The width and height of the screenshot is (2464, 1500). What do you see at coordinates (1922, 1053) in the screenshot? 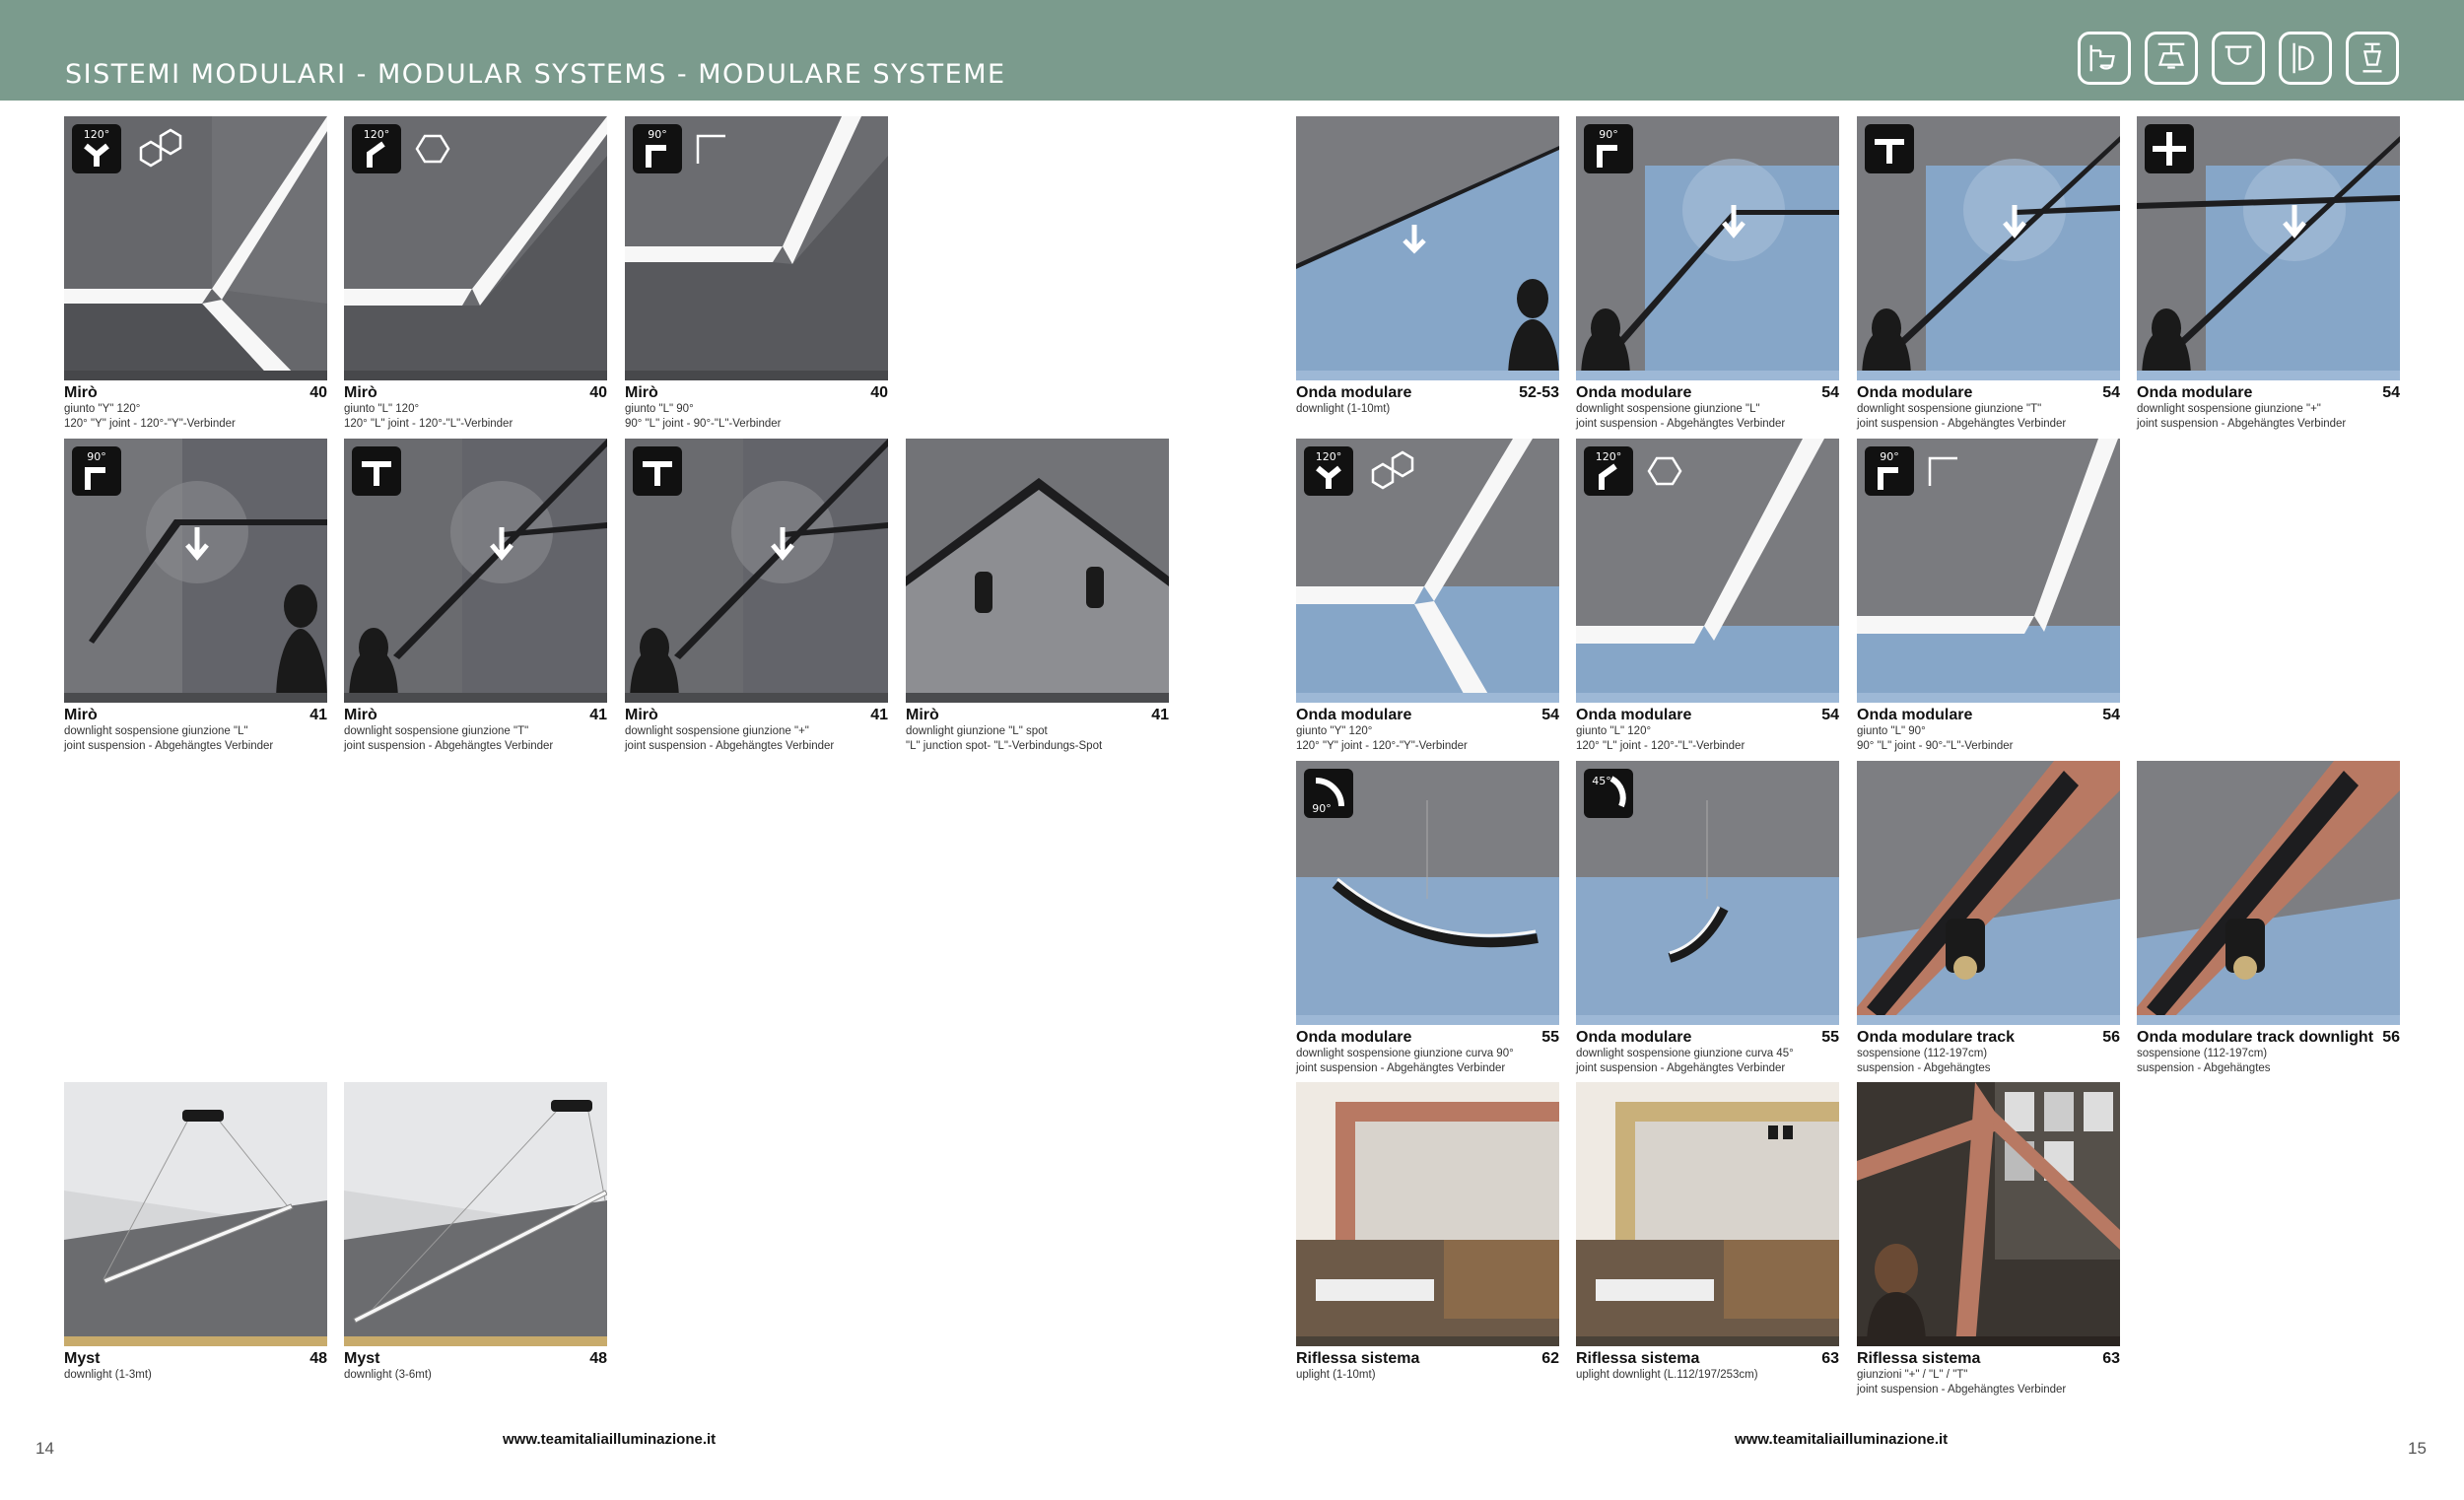
I see `product-desc: sospensione (112-197cm)` at bounding box center [1922, 1053].